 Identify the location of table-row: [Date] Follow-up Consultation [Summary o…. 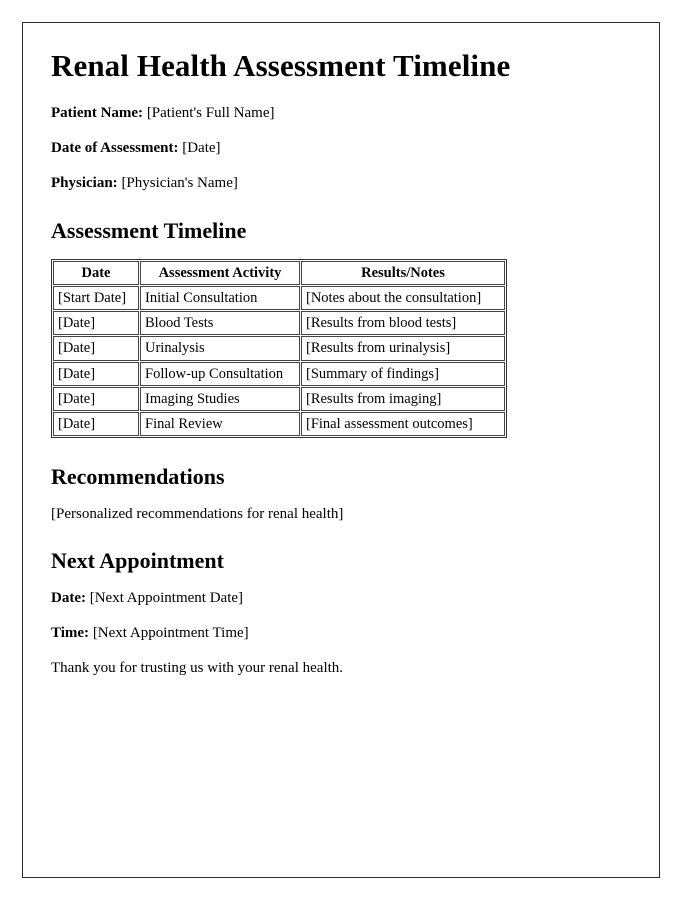
(279, 373).